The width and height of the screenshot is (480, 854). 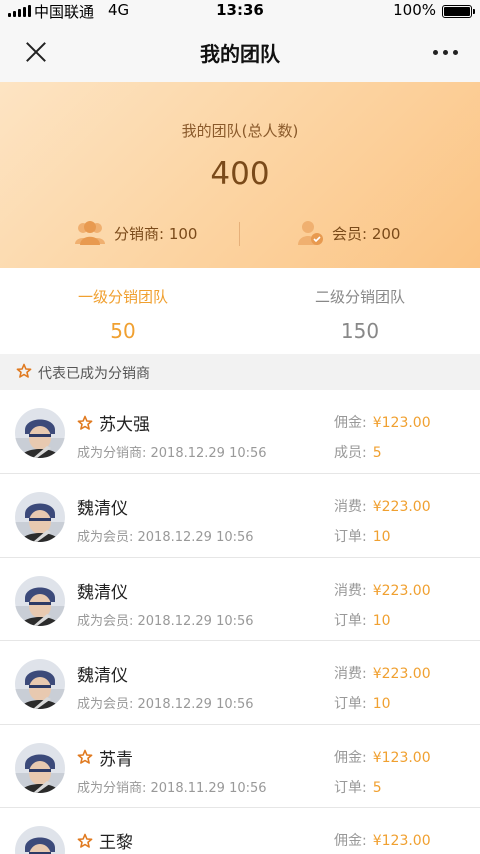 I want to click on distributor-stat: 分销商: 100, so click(x=135, y=233).